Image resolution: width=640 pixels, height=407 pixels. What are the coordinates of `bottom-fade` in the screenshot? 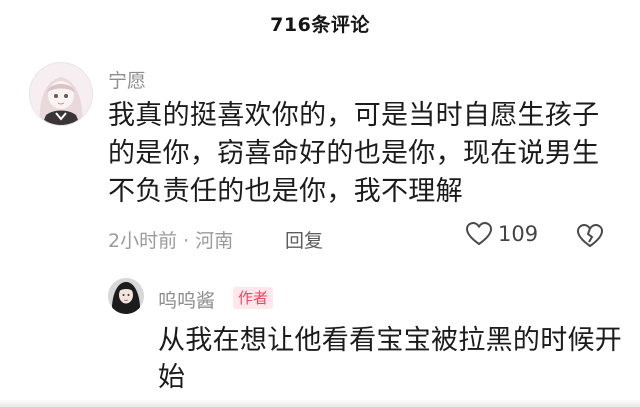 It's located at (320, 403).